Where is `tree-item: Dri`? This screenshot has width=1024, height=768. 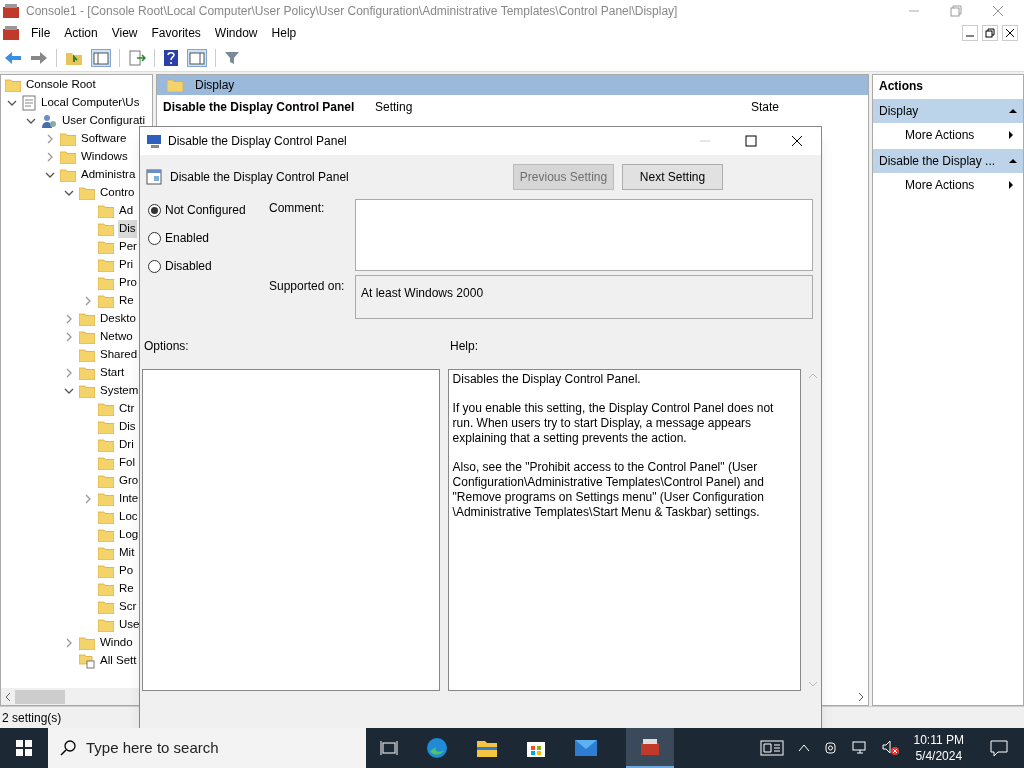
tree-item: Dri is located at coordinates (126, 445).